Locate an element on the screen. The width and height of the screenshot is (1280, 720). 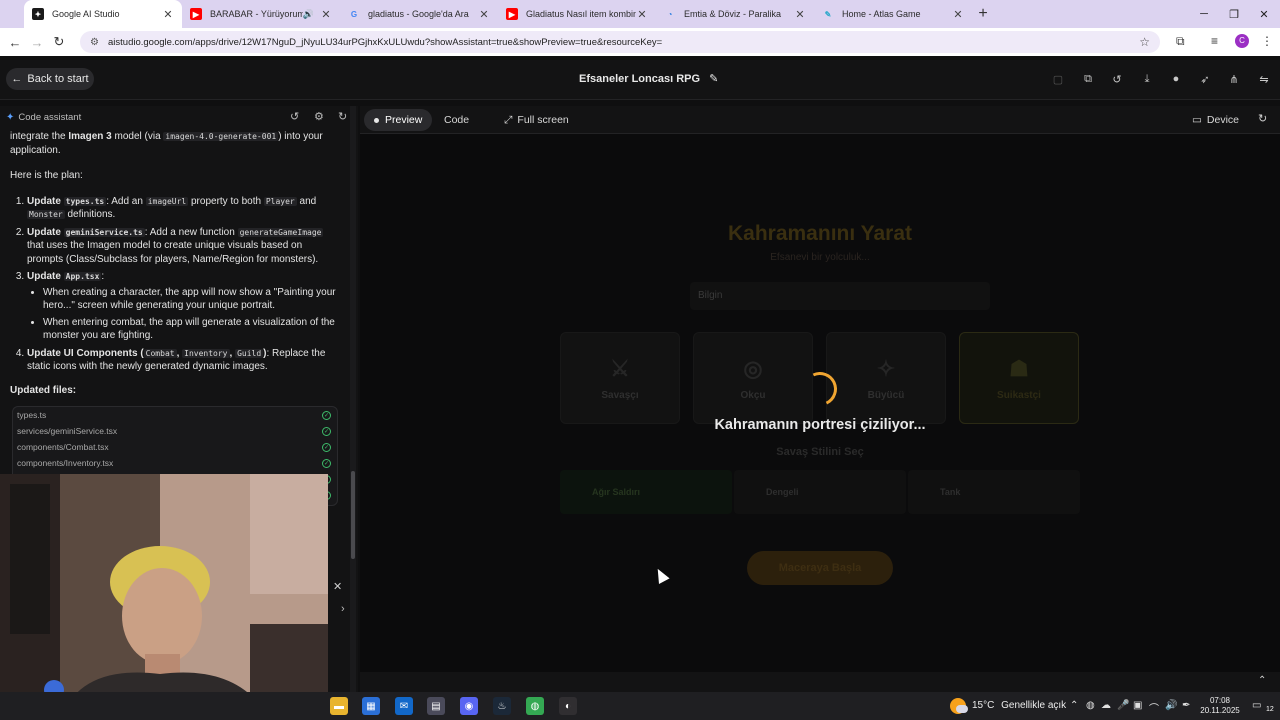
step-text: : Add a new function is located at coordinates (191, 232).